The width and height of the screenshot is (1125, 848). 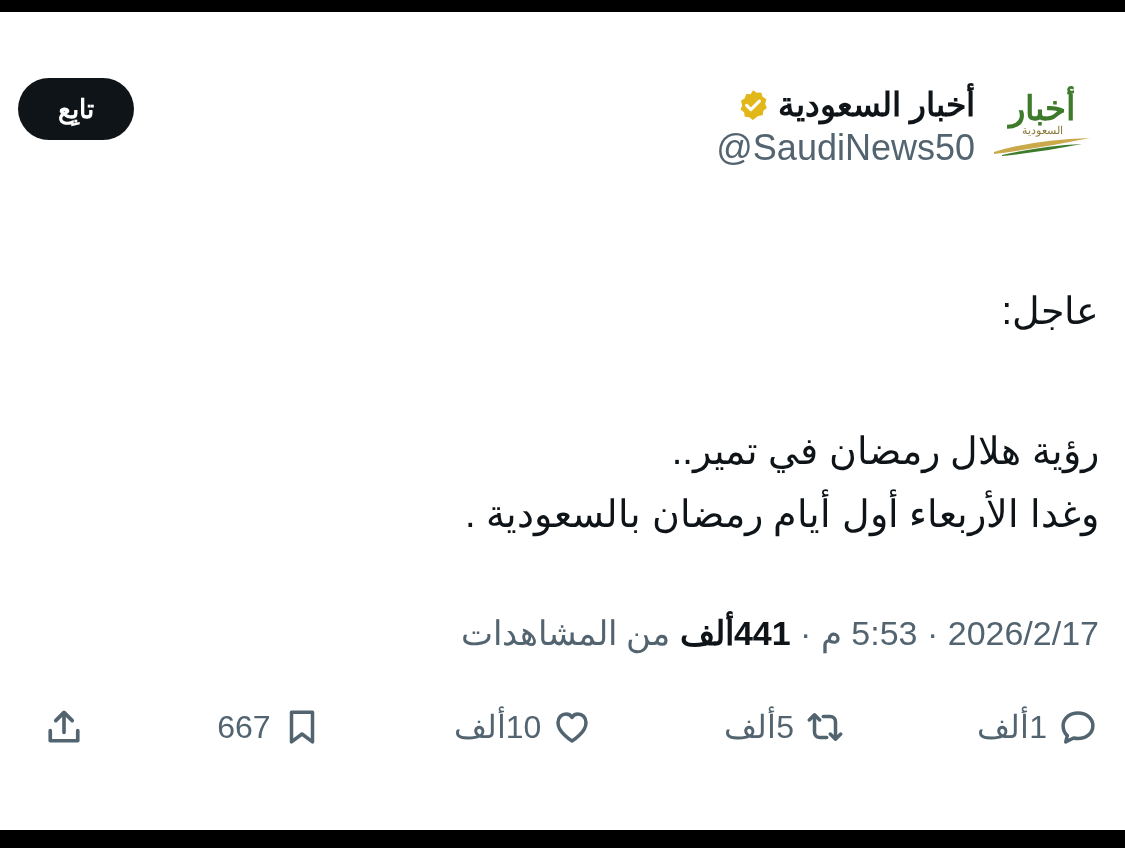 What do you see at coordinates (759, 727) in the screenshot?
I see `action-count: 5ألف` at bounding box center [759, 727].